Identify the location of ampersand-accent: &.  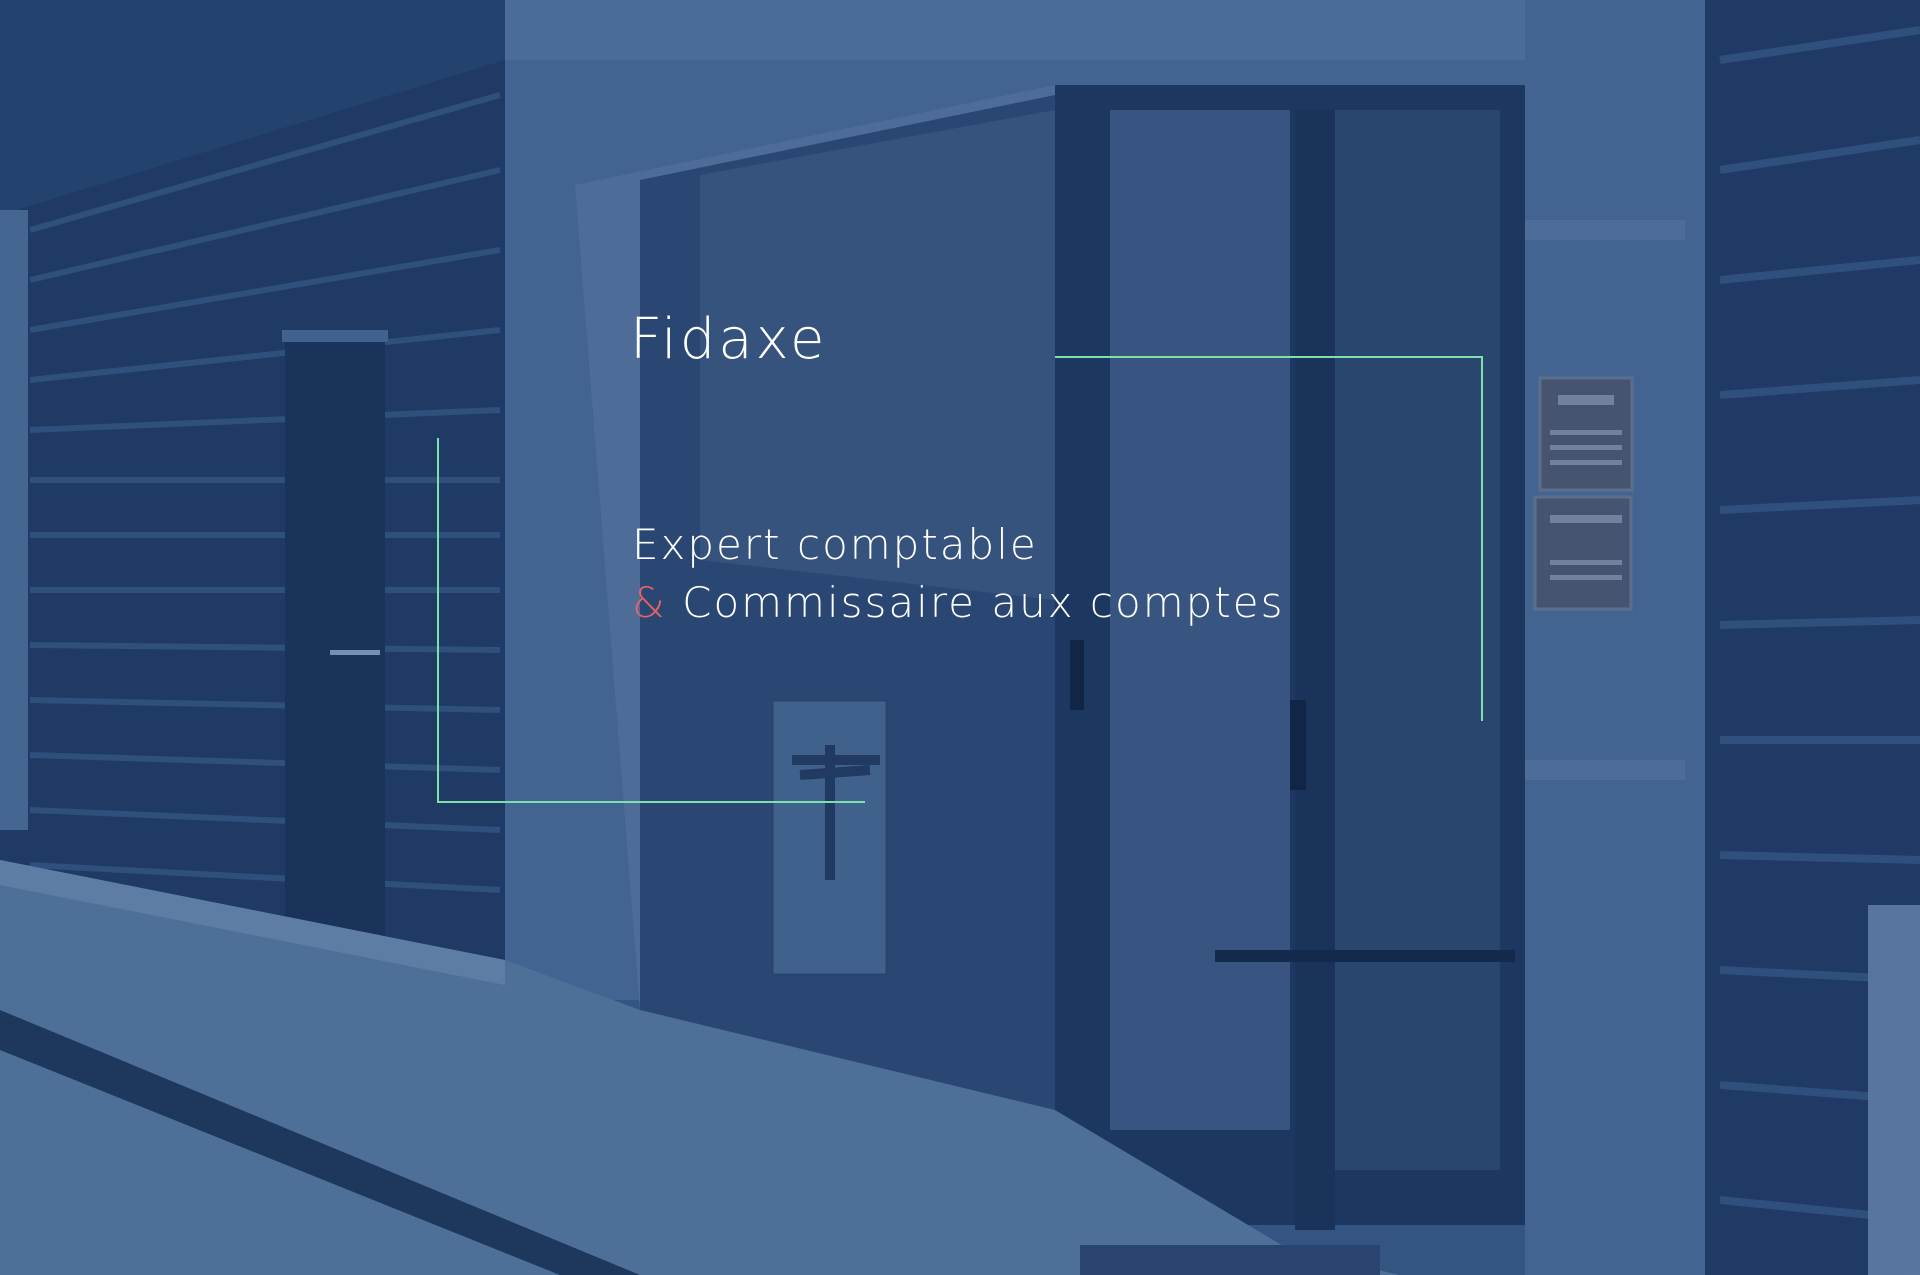
(649, 602).